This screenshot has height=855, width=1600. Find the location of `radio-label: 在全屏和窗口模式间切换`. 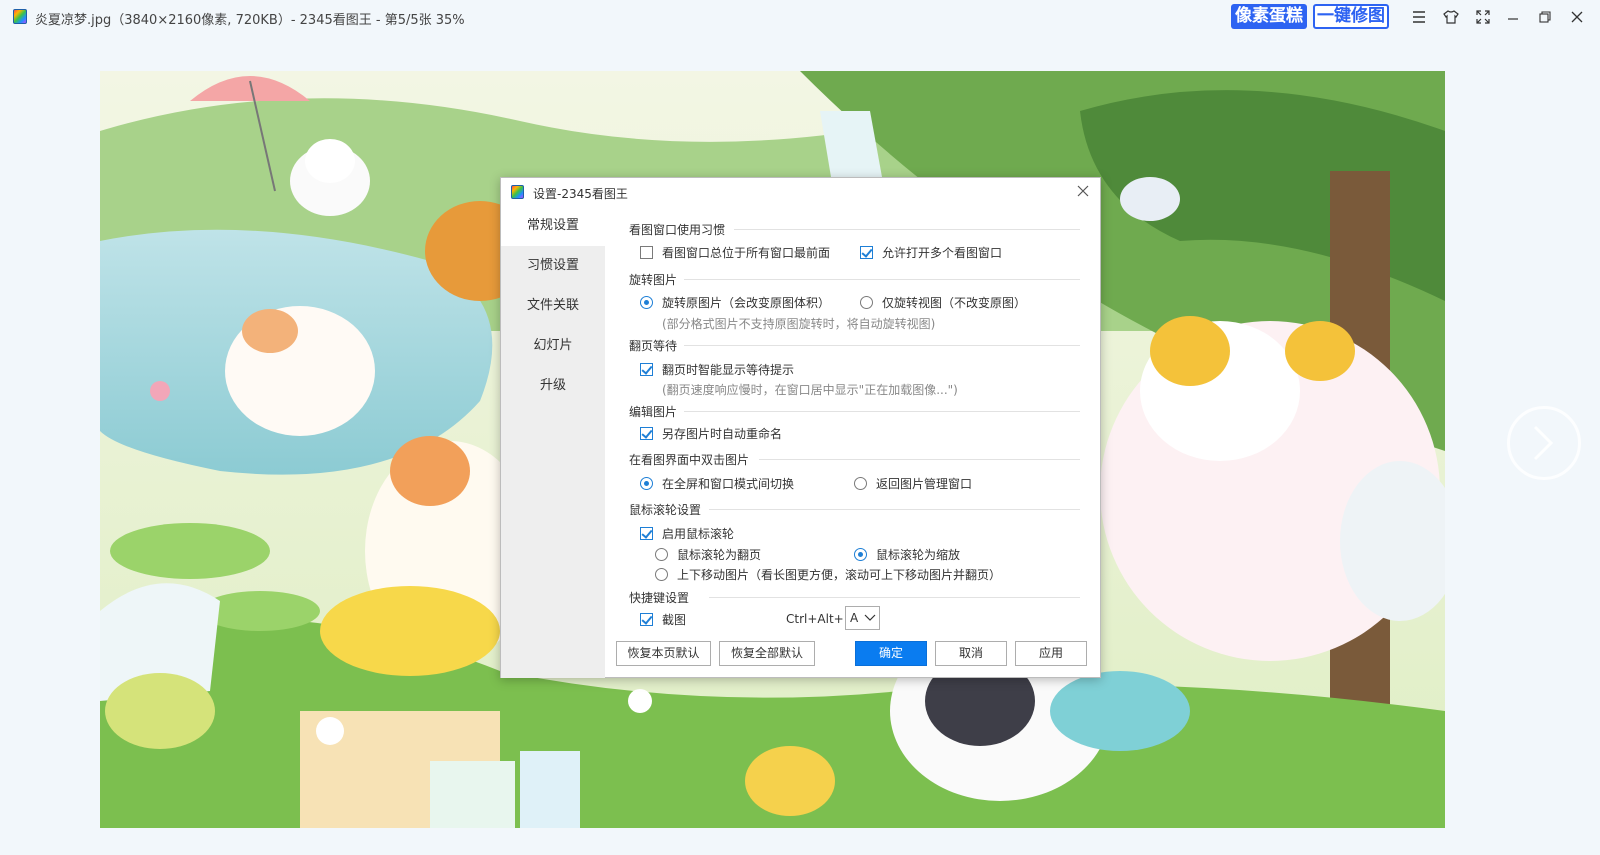

radio-label: 在全屏和窗口模式间切换 is located at coordinates (728, 483).